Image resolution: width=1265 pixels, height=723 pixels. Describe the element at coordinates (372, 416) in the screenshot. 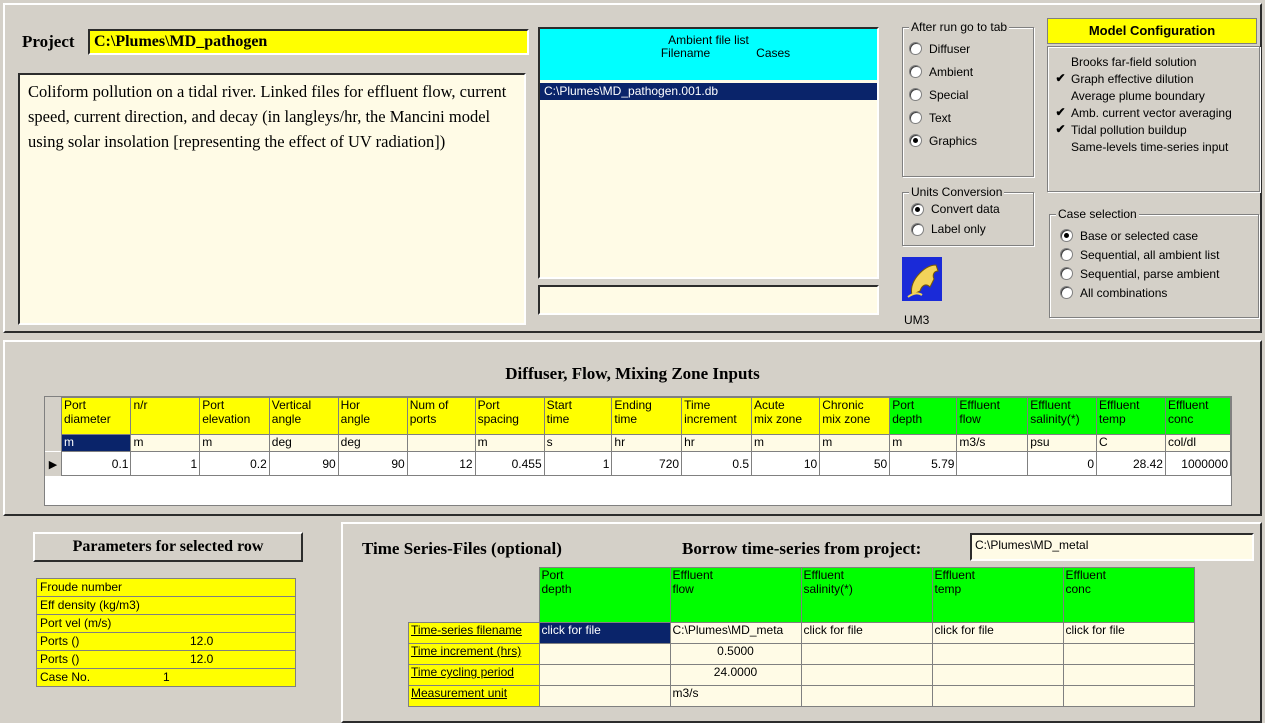

I see `diffuser-col-header: Hor angle` at that location.